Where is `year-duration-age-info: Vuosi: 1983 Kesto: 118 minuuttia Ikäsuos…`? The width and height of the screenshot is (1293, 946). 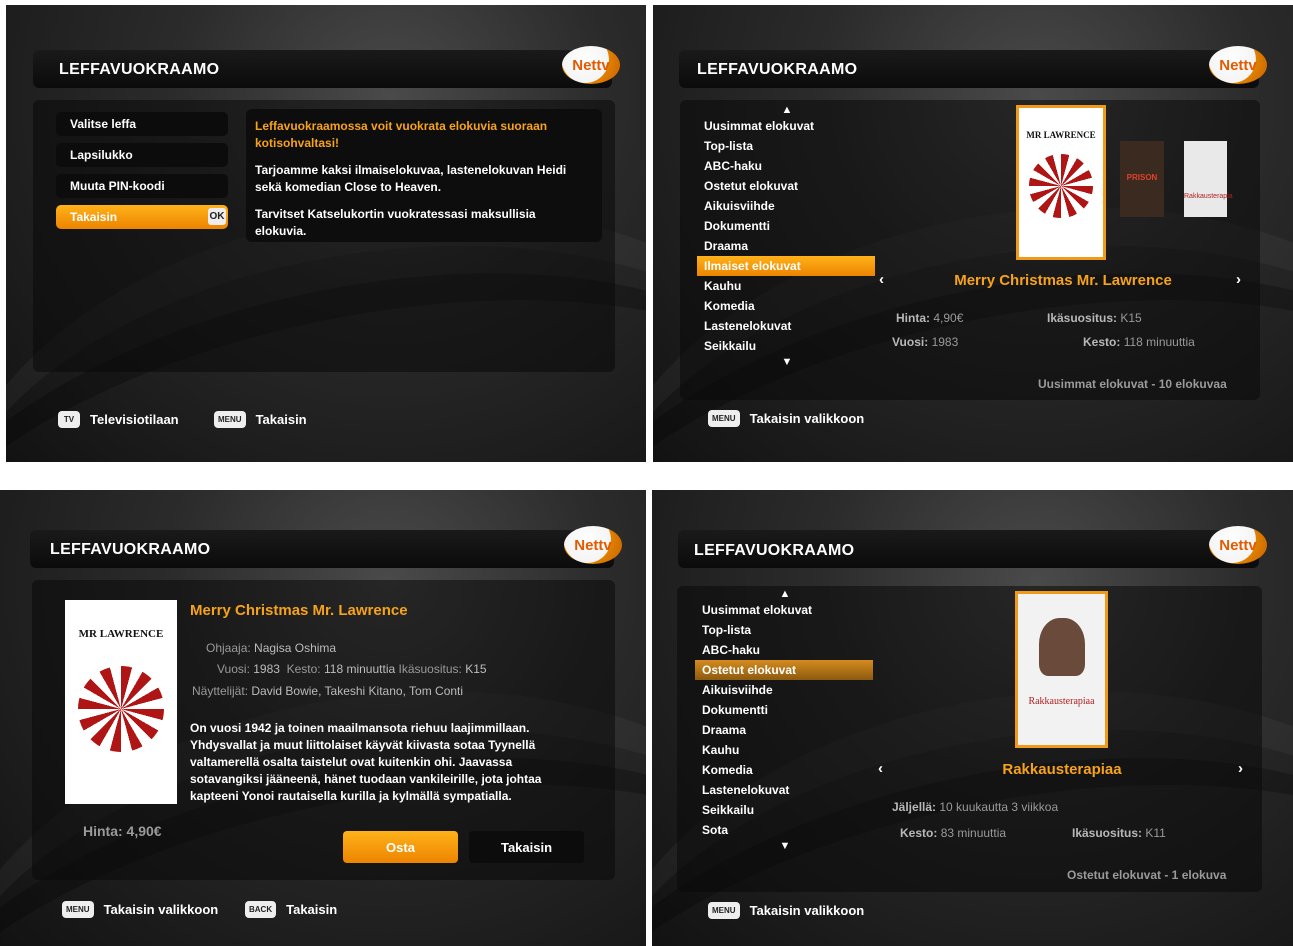
year-duration-age-info: Vuosi: 1983 Kesto: 118 minuuttia Ikäsuos… is located at coordinates (352, 669).